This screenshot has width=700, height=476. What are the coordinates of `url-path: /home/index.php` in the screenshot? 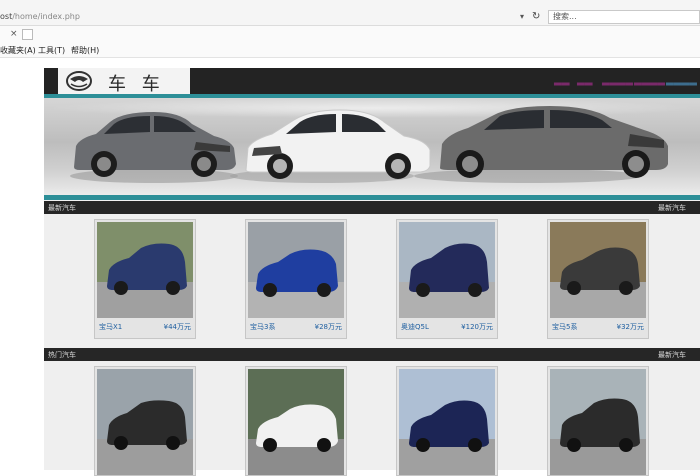 It's located at (46, 16).